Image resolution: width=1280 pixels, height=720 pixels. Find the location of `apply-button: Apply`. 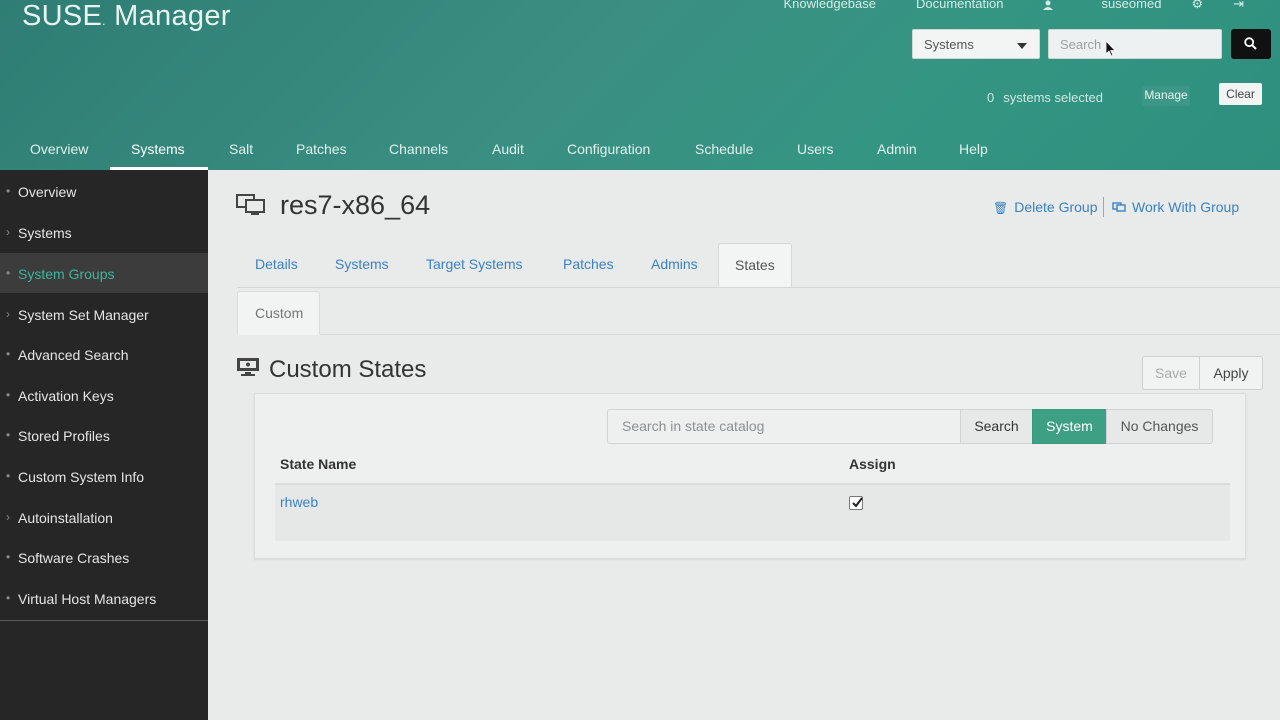

apply-button: Apply is located at coordinates (1231, 373).